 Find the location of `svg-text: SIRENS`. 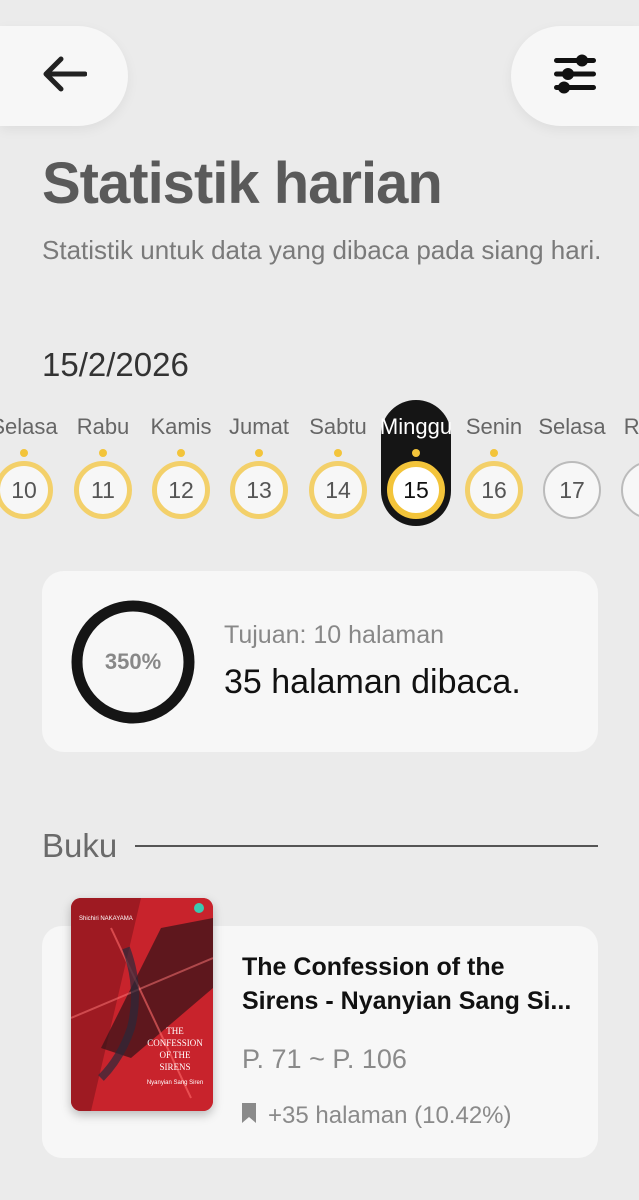

svg-text: SIRENS is located at coordinates (174, 1067).